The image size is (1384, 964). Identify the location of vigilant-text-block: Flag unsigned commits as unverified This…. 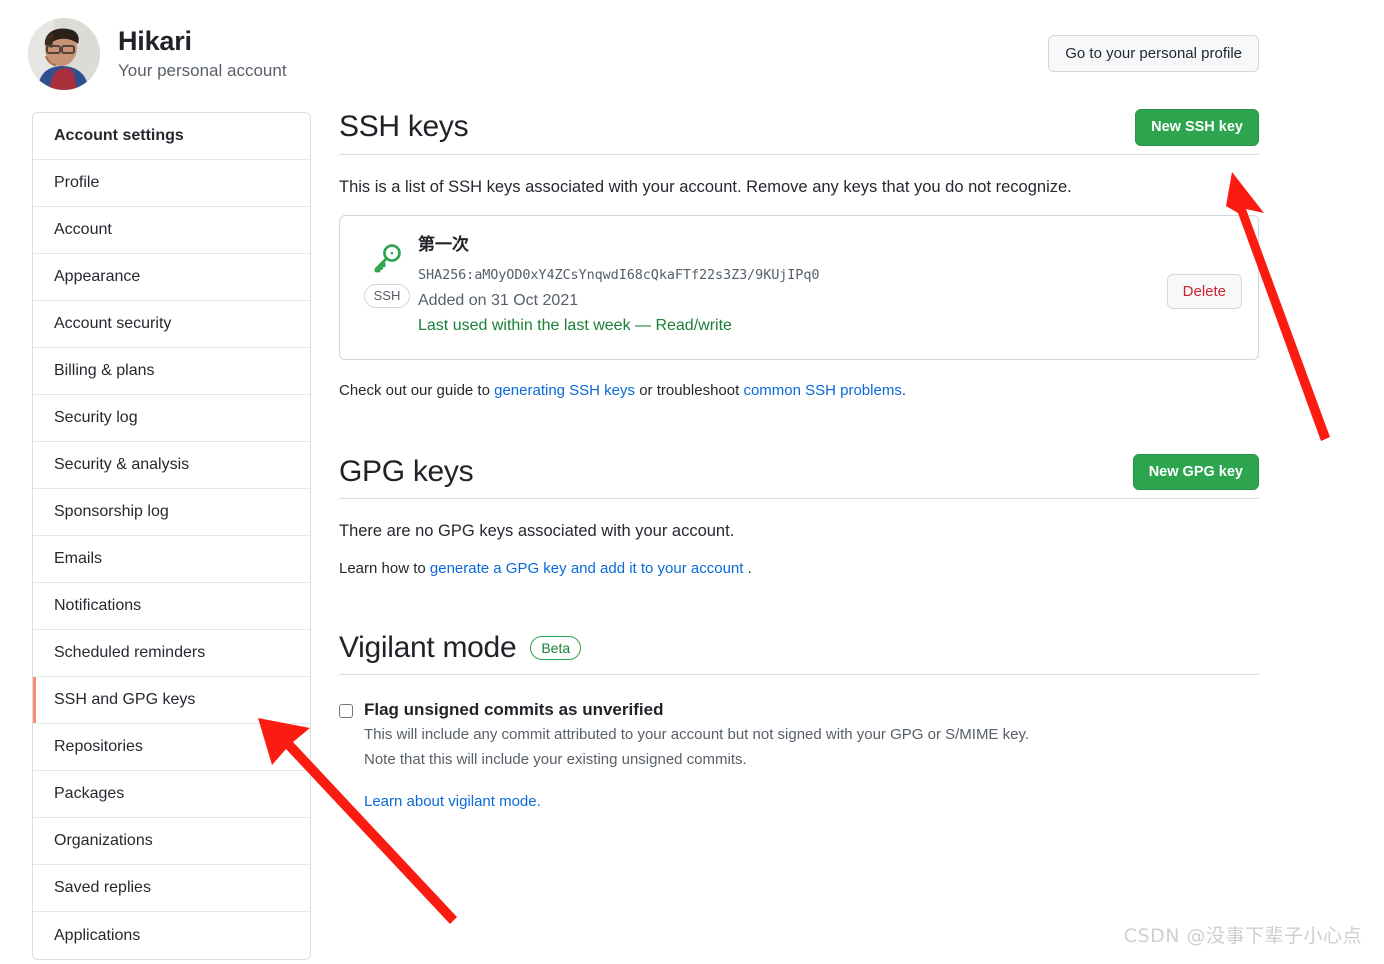
(696, 754).